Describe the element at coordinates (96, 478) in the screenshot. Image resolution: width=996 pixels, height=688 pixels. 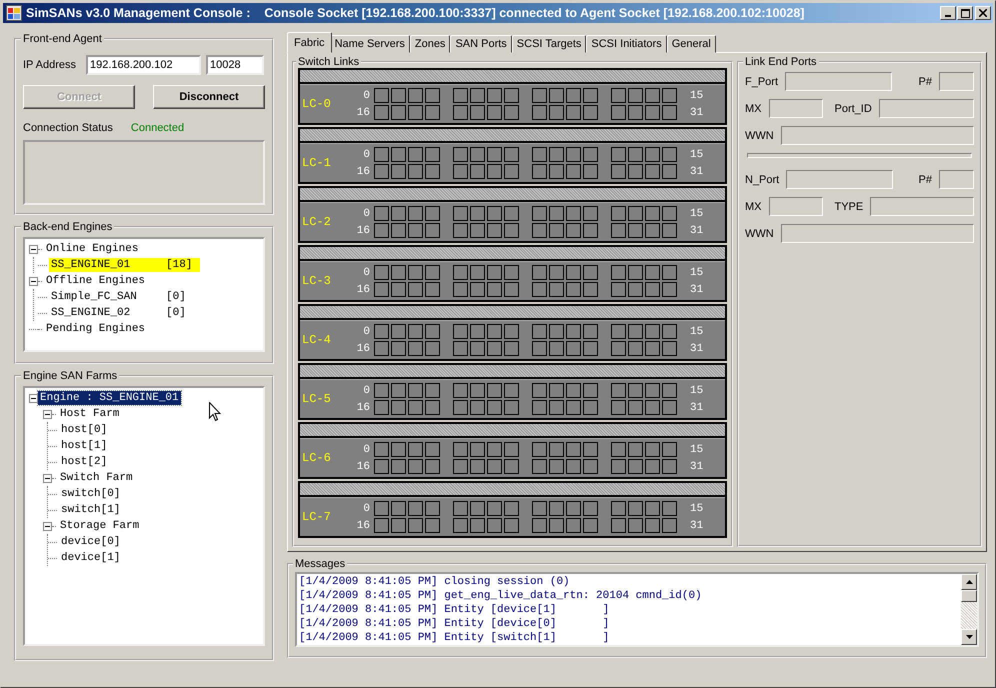
I see `tree-item: Switch Farm` at that location.